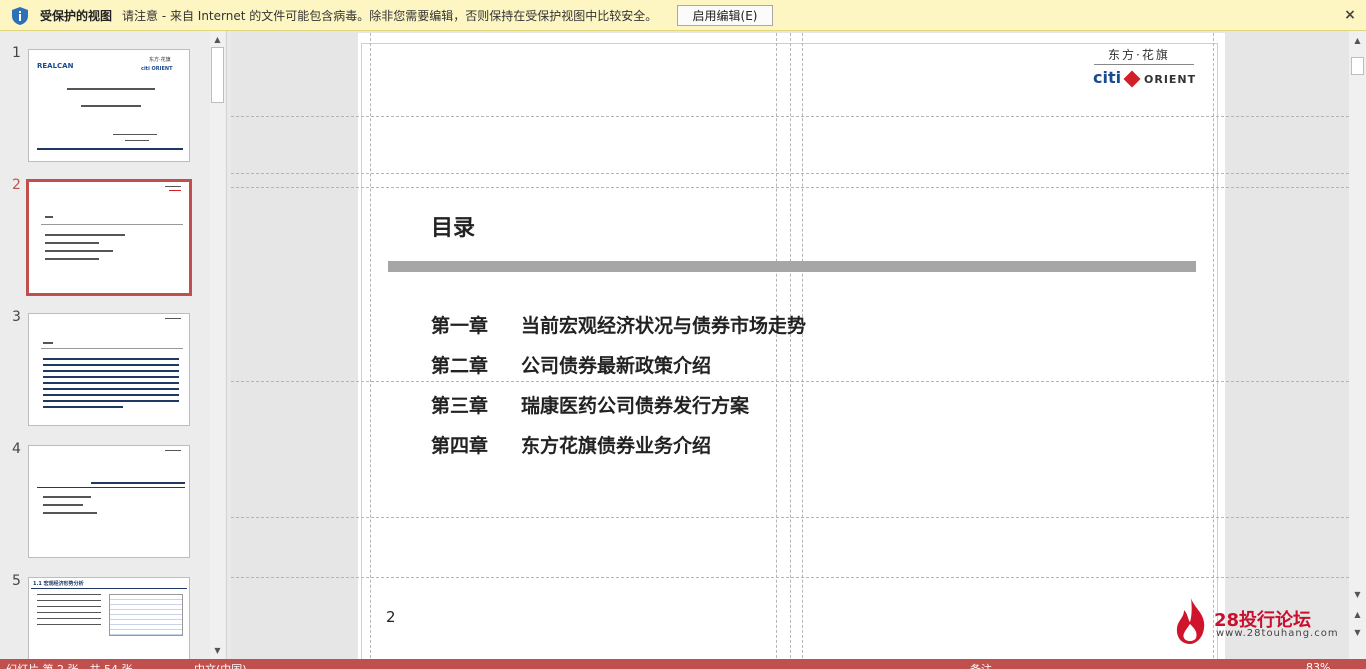 This screenshot has height=669, width=1366. I want to click on forum-watermark: 28投行论坛 www.28touhang.com, so click(1262, 621).